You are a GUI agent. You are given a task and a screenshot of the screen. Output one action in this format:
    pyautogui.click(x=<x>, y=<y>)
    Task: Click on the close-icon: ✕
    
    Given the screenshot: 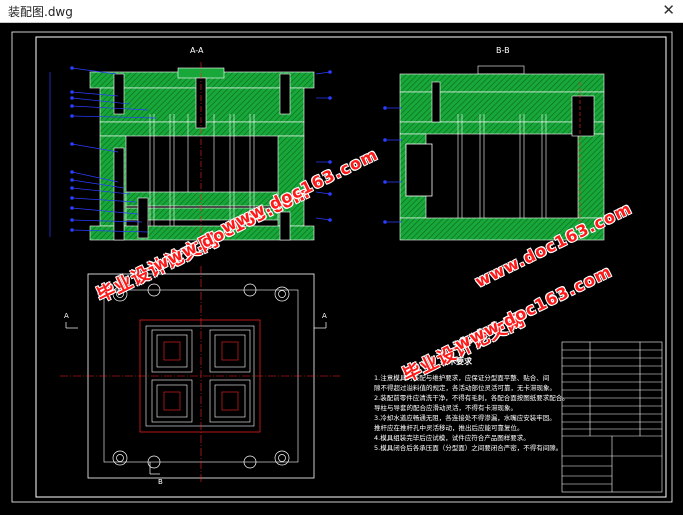 What is the action you would take?
    pyautogui.click(x=668, y=10)
    